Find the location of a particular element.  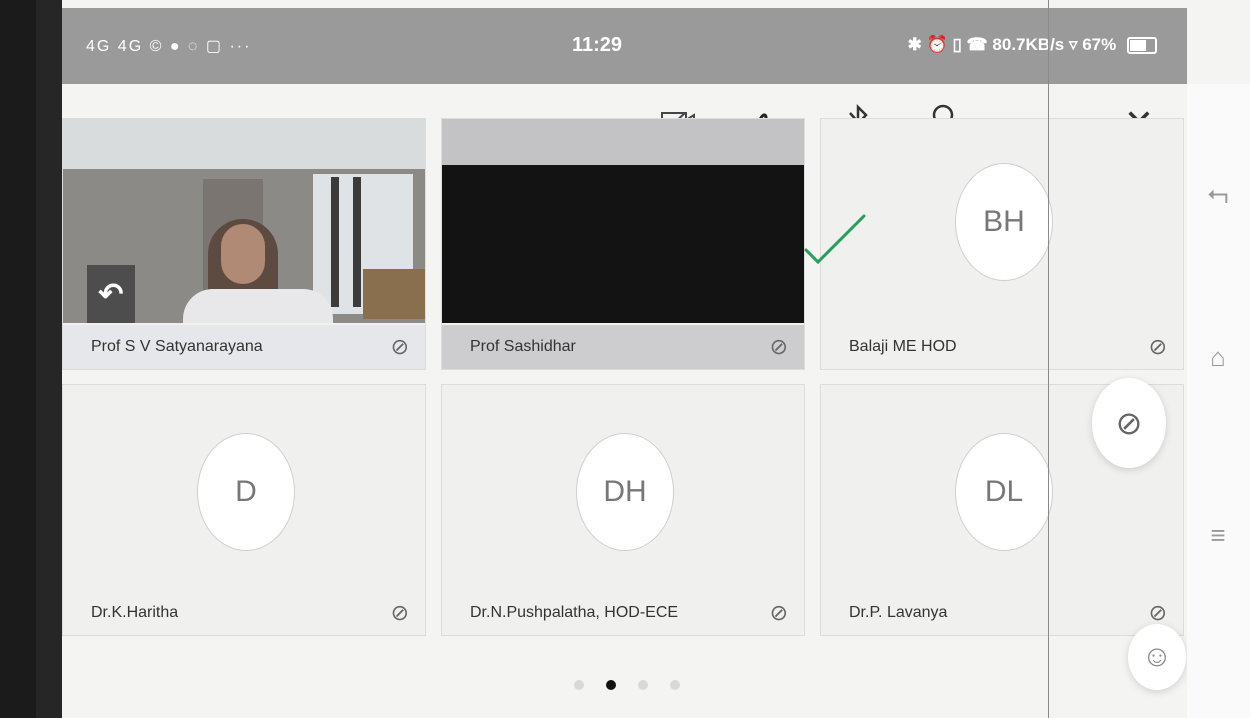

checkmark-annotation is located at coordinates (835, 239).